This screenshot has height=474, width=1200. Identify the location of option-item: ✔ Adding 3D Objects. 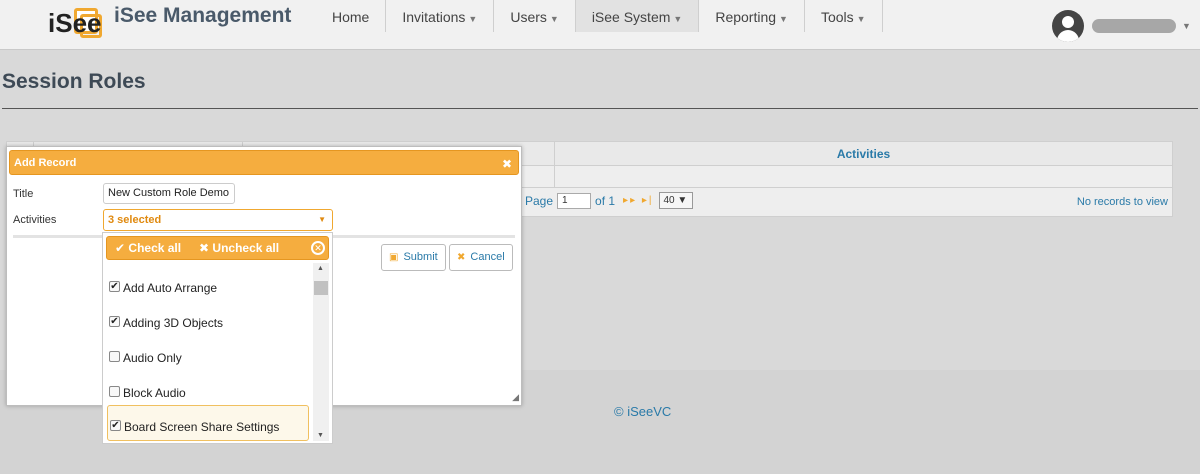
(208, 323).